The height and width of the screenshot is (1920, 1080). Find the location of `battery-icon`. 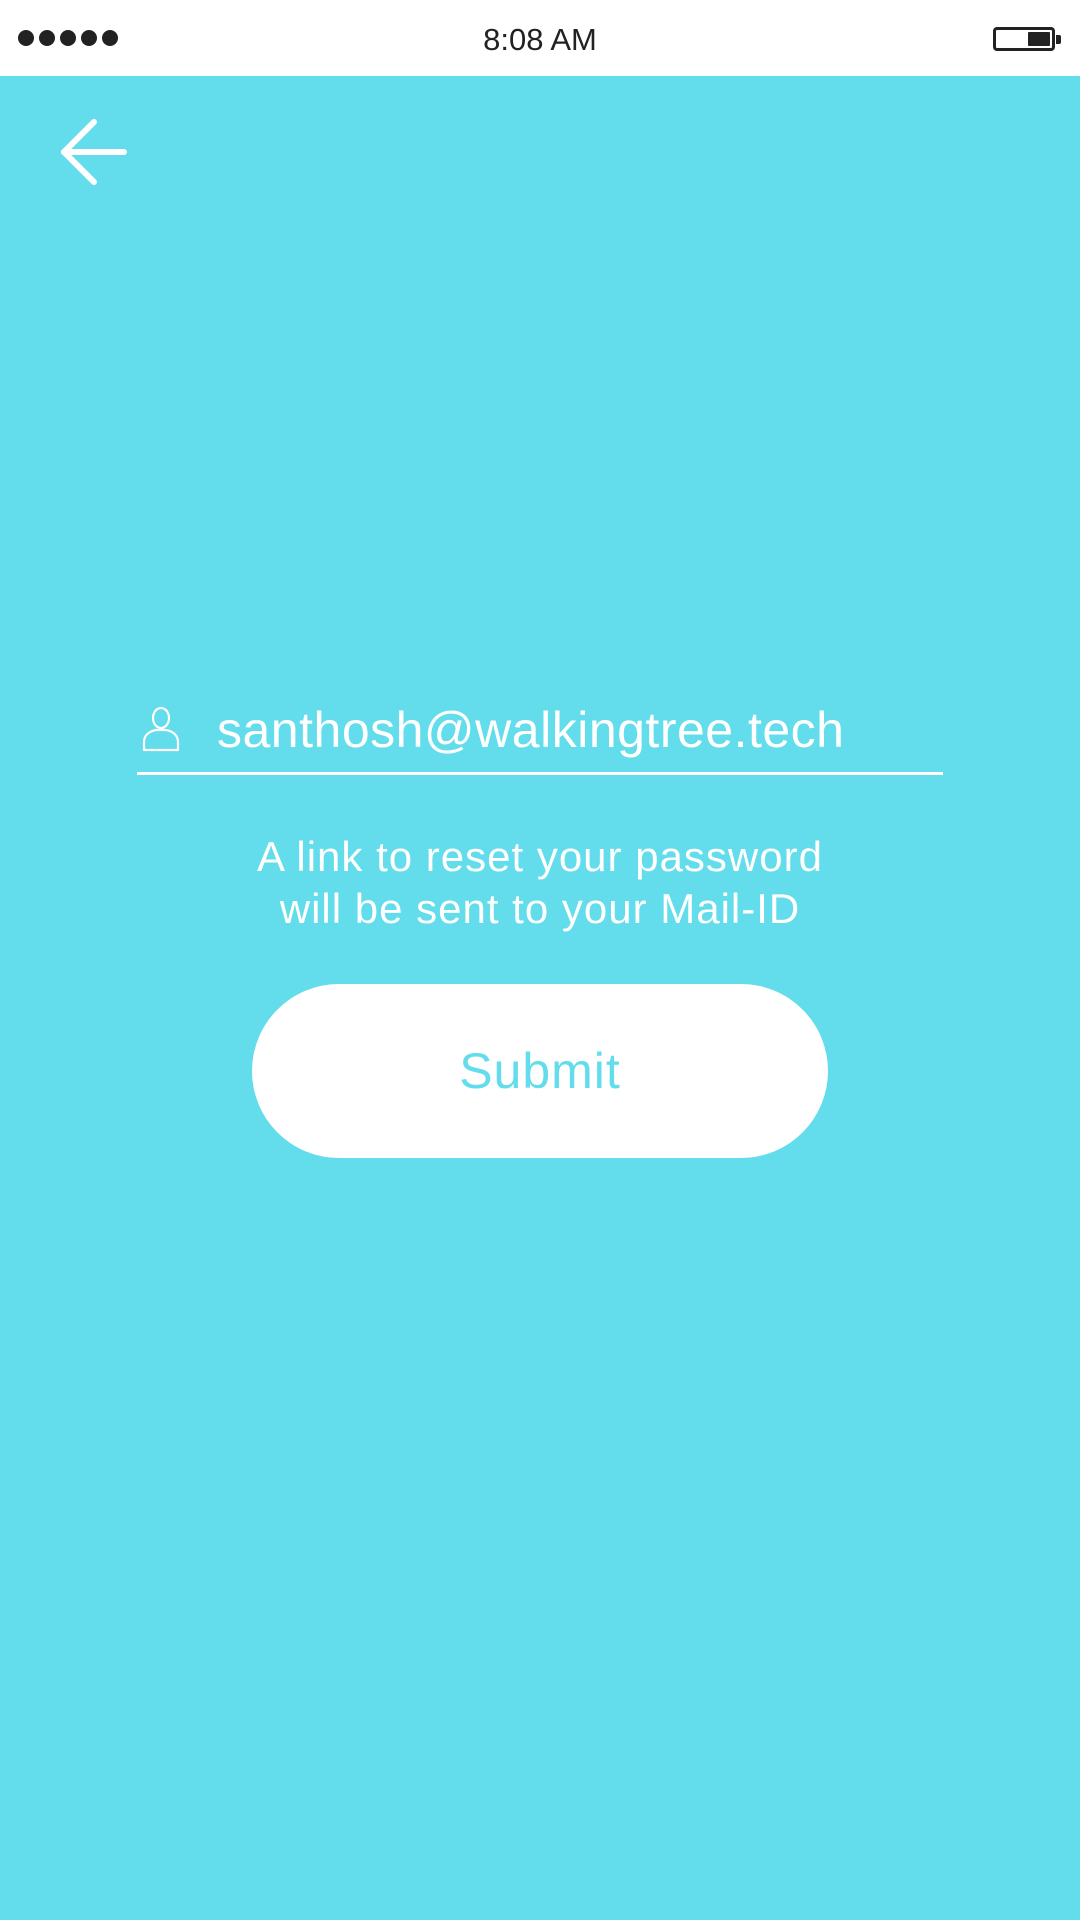

battery-icon is located at coordinates (1027, 39).